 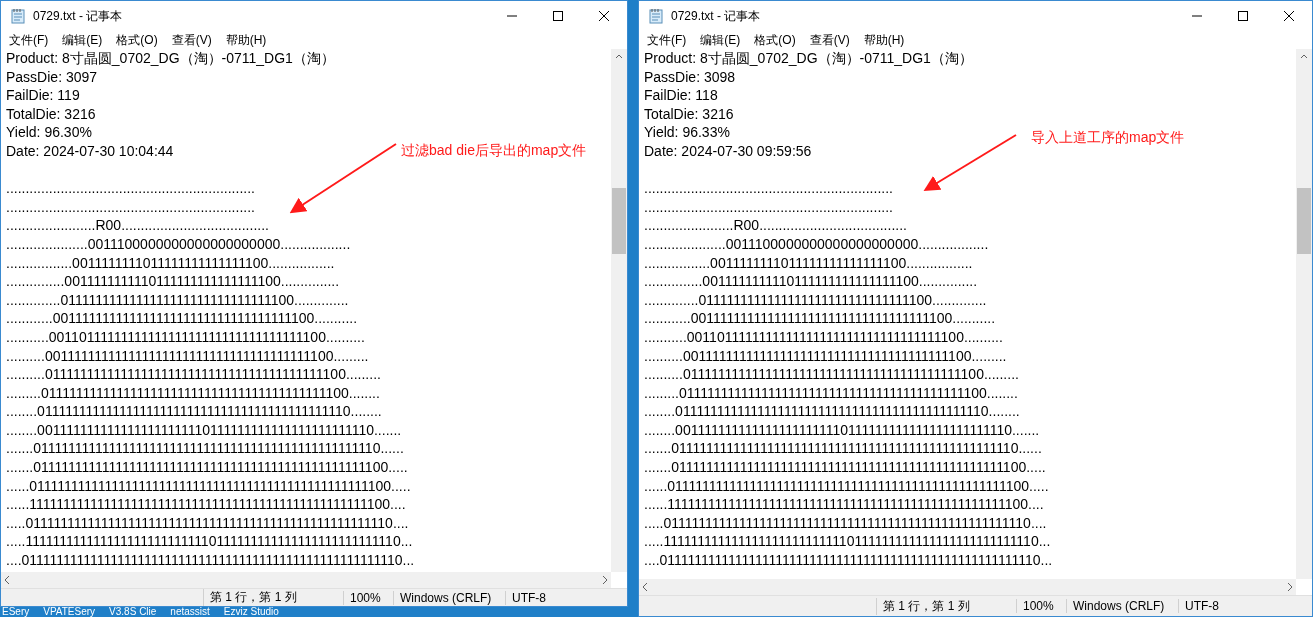 I want to click on desktop-icon-label: ESery, so click(x=16, y=612).